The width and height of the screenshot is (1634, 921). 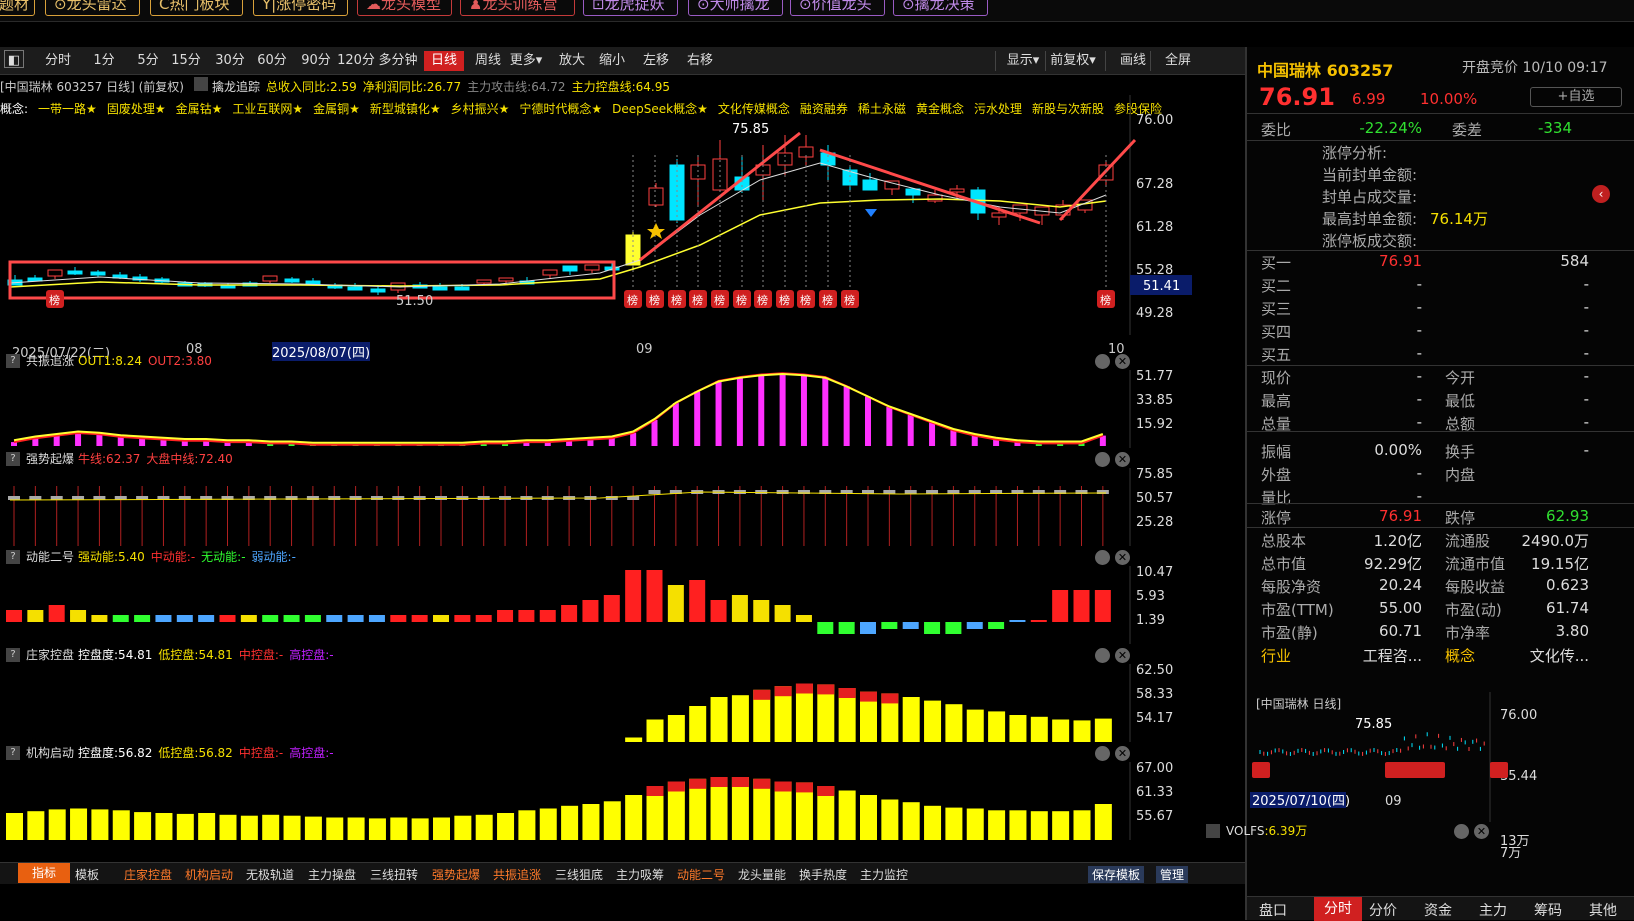 I want to click on indicator-tab-1: 模板, so click(x=87, y=874).